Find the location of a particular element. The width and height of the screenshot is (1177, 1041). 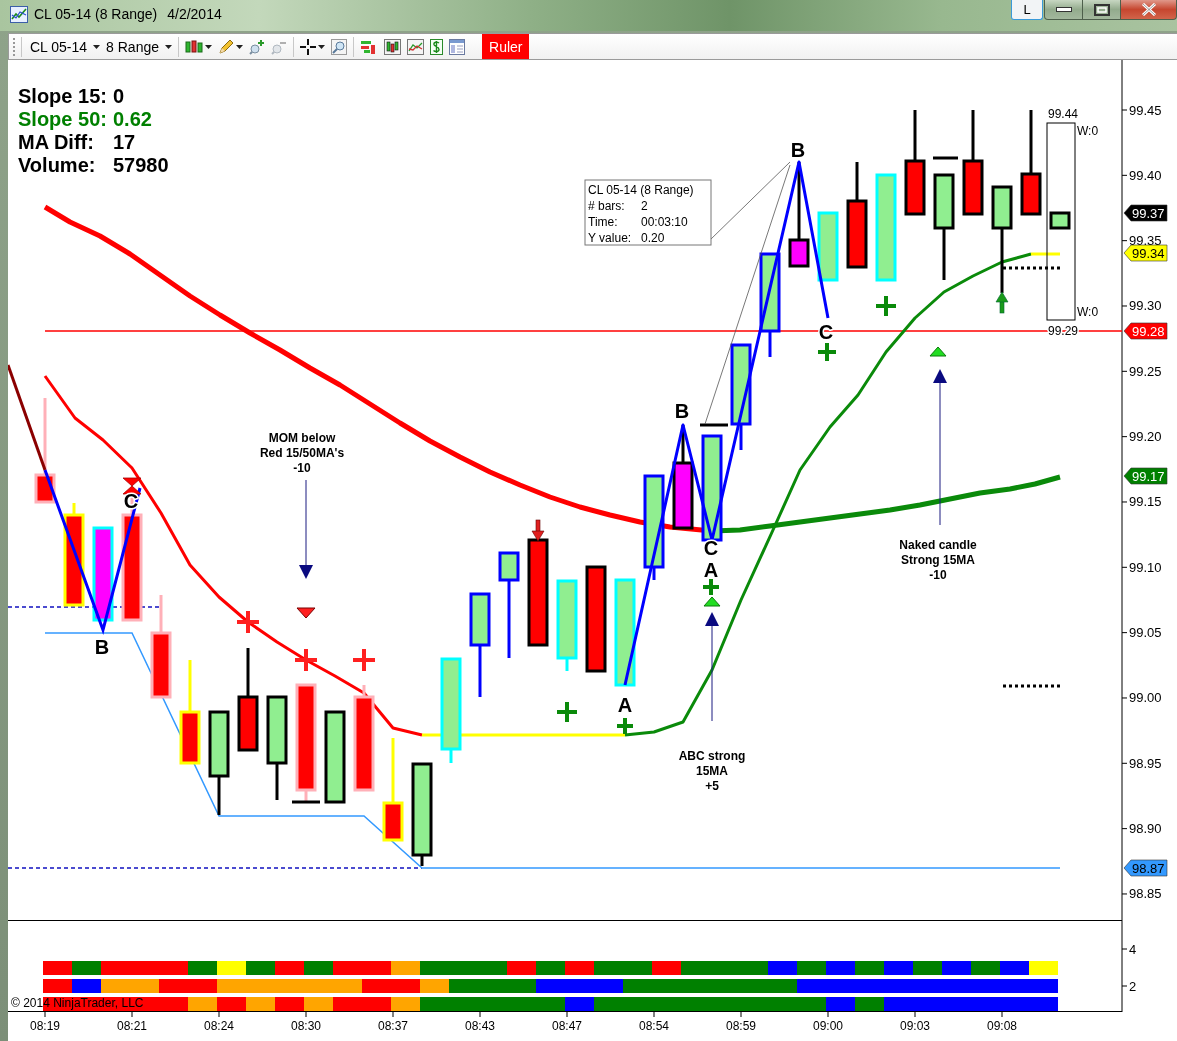

search-icon is located at coordinates (339, 46).